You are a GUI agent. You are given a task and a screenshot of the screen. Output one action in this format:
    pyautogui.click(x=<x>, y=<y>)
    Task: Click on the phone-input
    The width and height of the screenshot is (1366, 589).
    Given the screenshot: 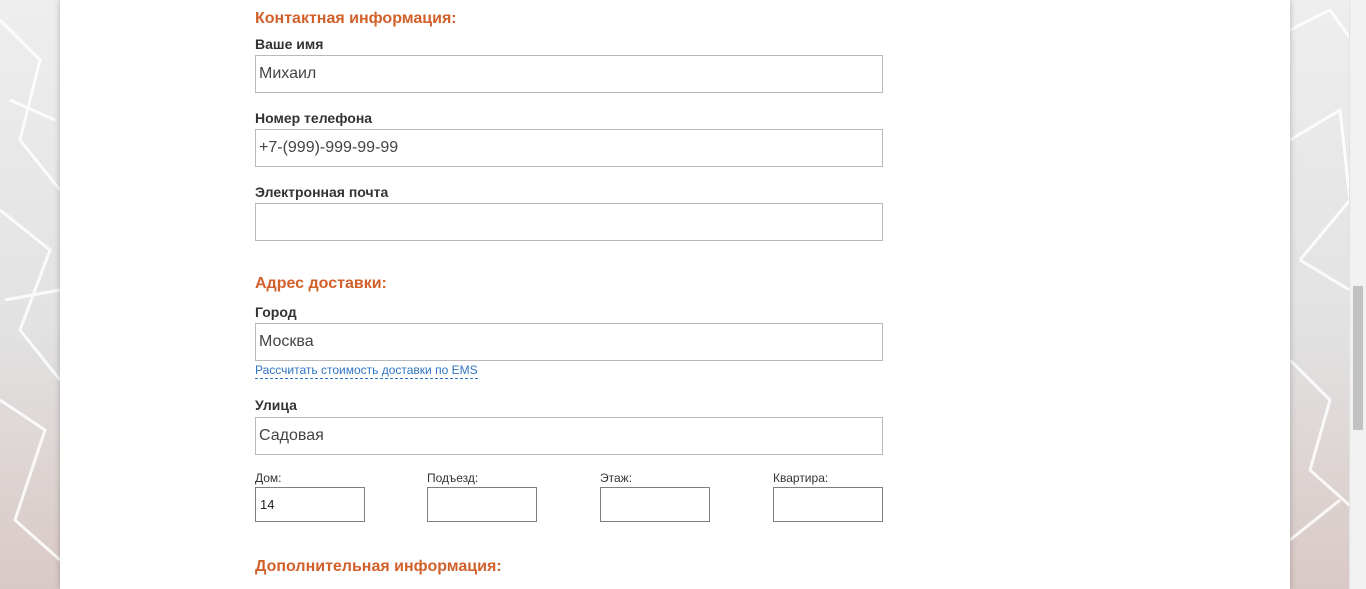 What is the action you would take?
    pyautogui.click(x=569, y=148)
    